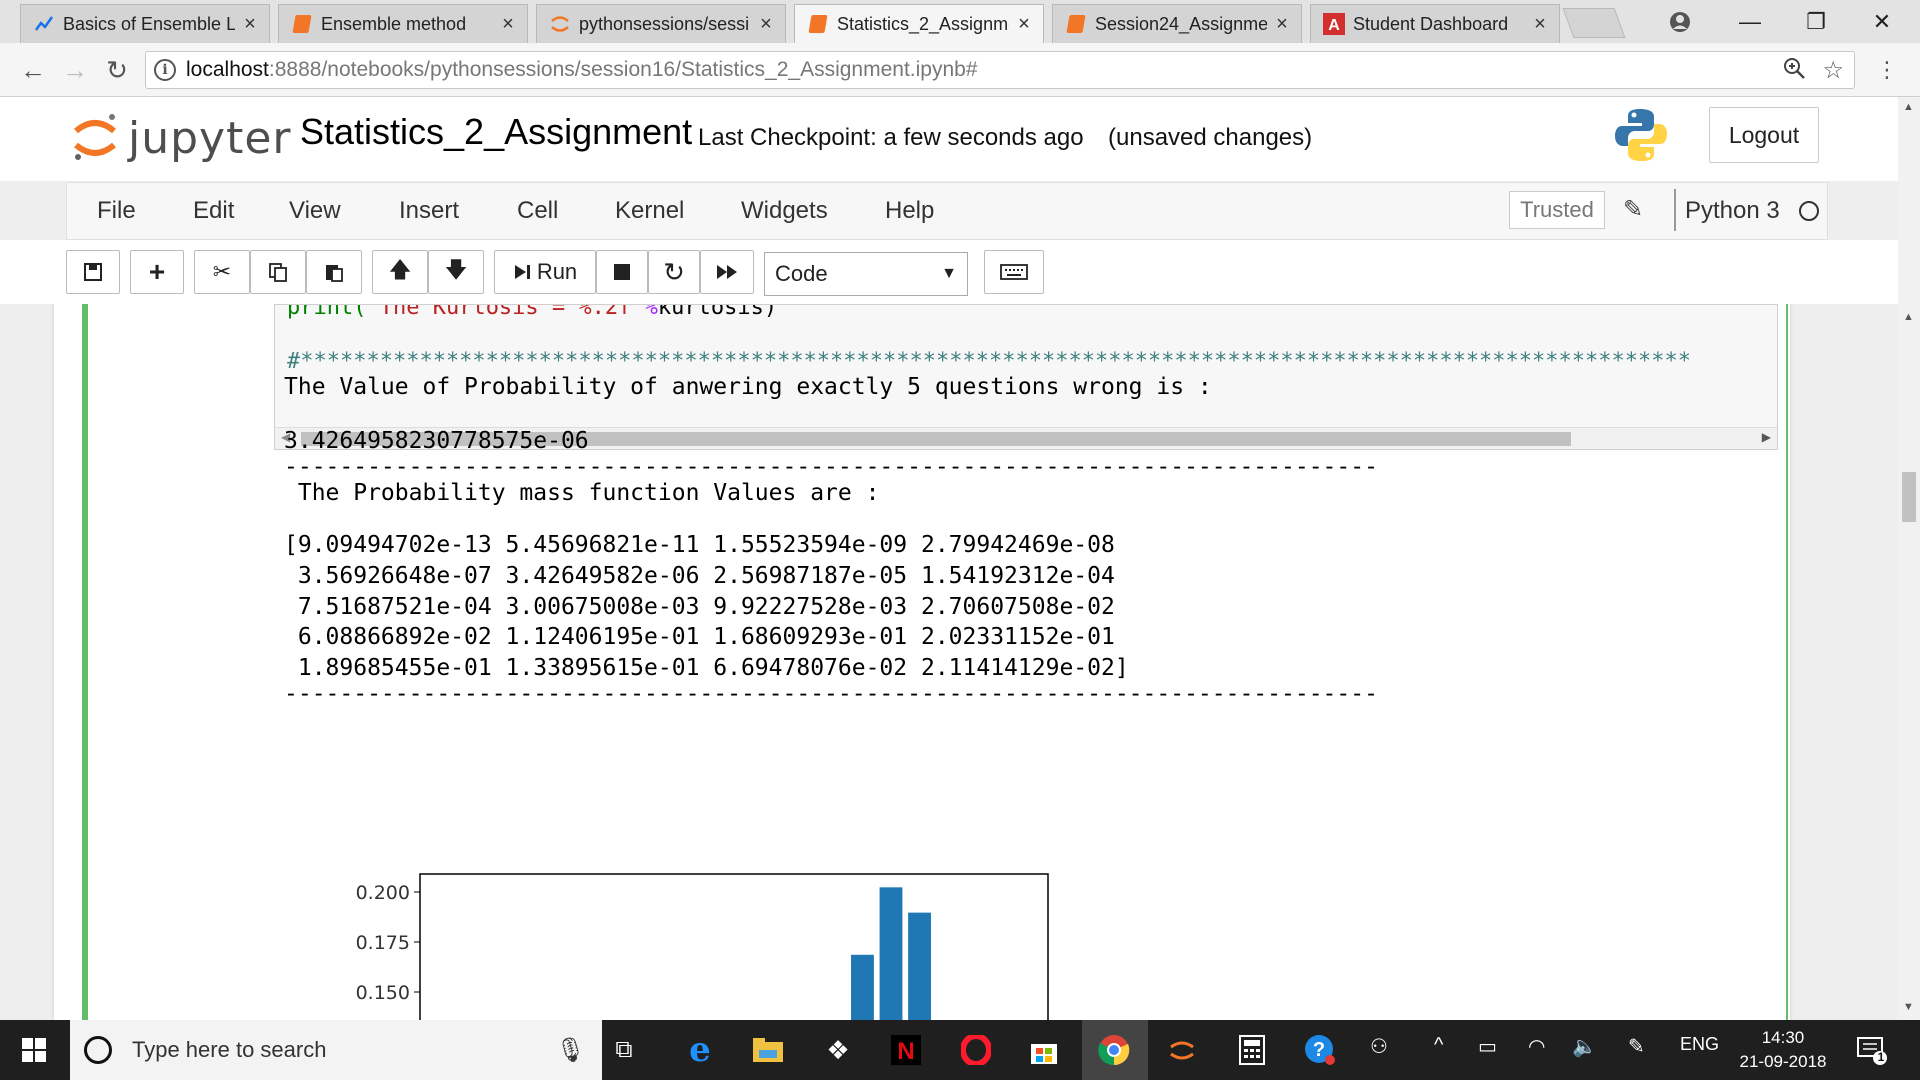 This screenshot has width=1920, height=1080. I want to click on plus-icon: +, so click(157, 271).